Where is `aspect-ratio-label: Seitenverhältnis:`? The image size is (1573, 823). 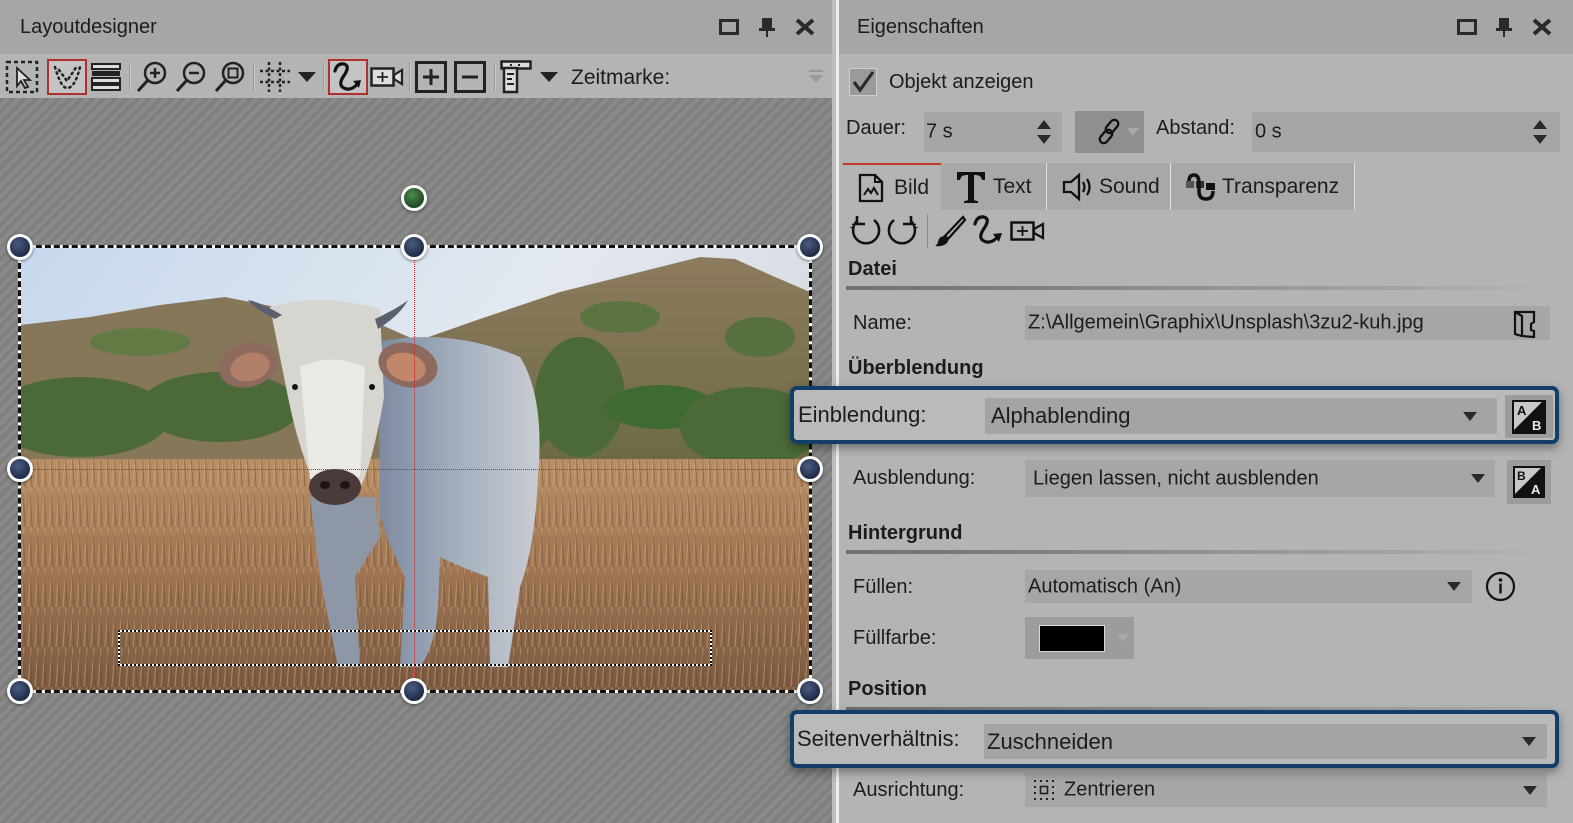 aspect-ratio-label: Seitenverhältnis: is located at coordinates (878, 738).